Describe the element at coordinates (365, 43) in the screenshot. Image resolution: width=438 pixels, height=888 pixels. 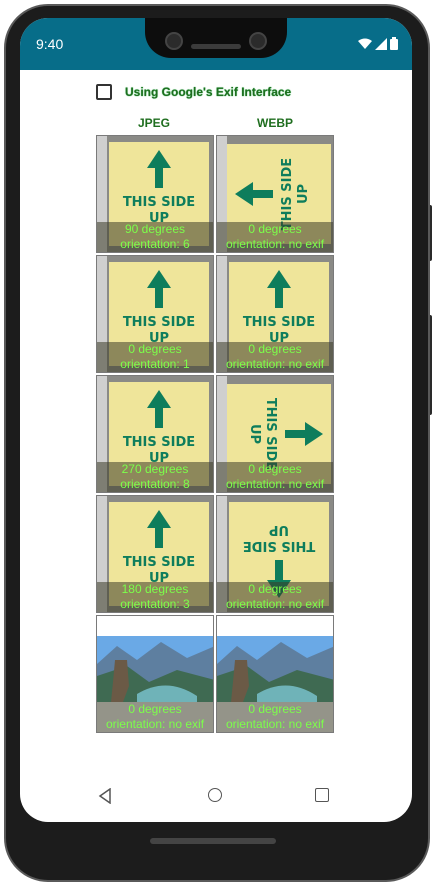
I see `wifi-icon` at that location.